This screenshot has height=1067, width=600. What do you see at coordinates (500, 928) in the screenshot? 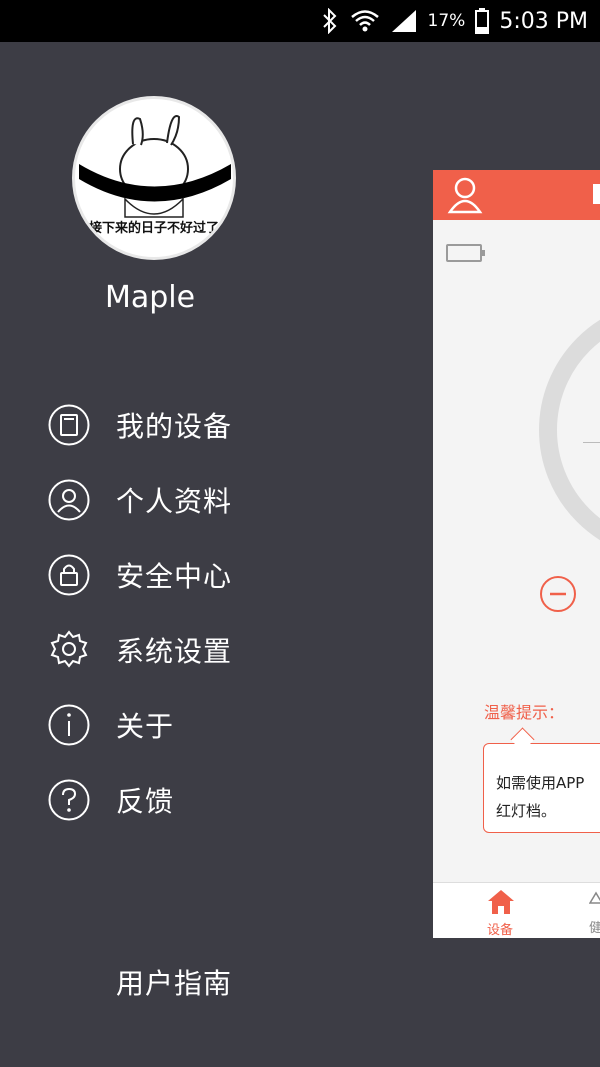
I see `tab-devices: 设备` at bounding box center [500, 928].